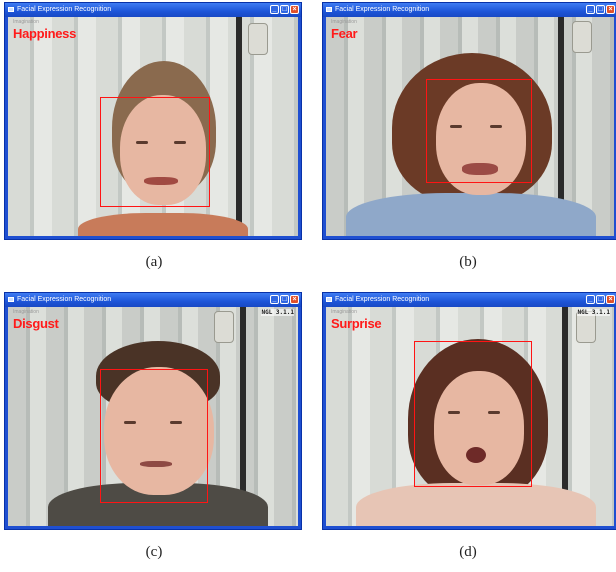  What do you see at coordinates (344, 33) in the screenshot?
I see `emotion-label: Fear` at bounding box center [344, 33].